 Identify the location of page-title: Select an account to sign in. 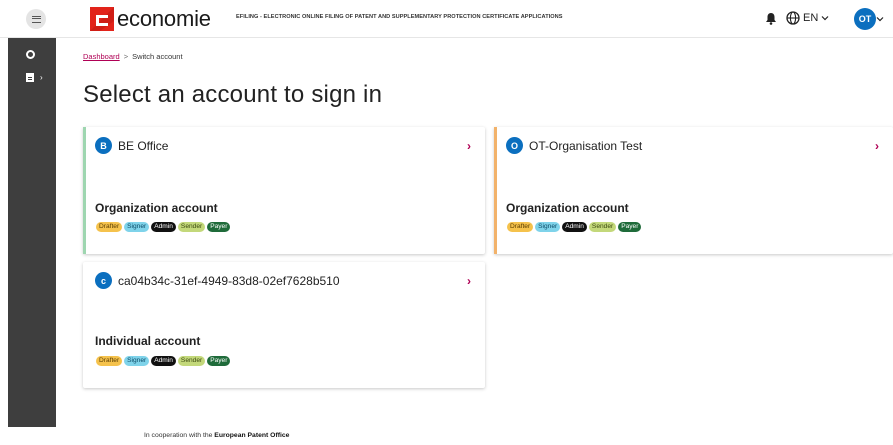
(233, 94).